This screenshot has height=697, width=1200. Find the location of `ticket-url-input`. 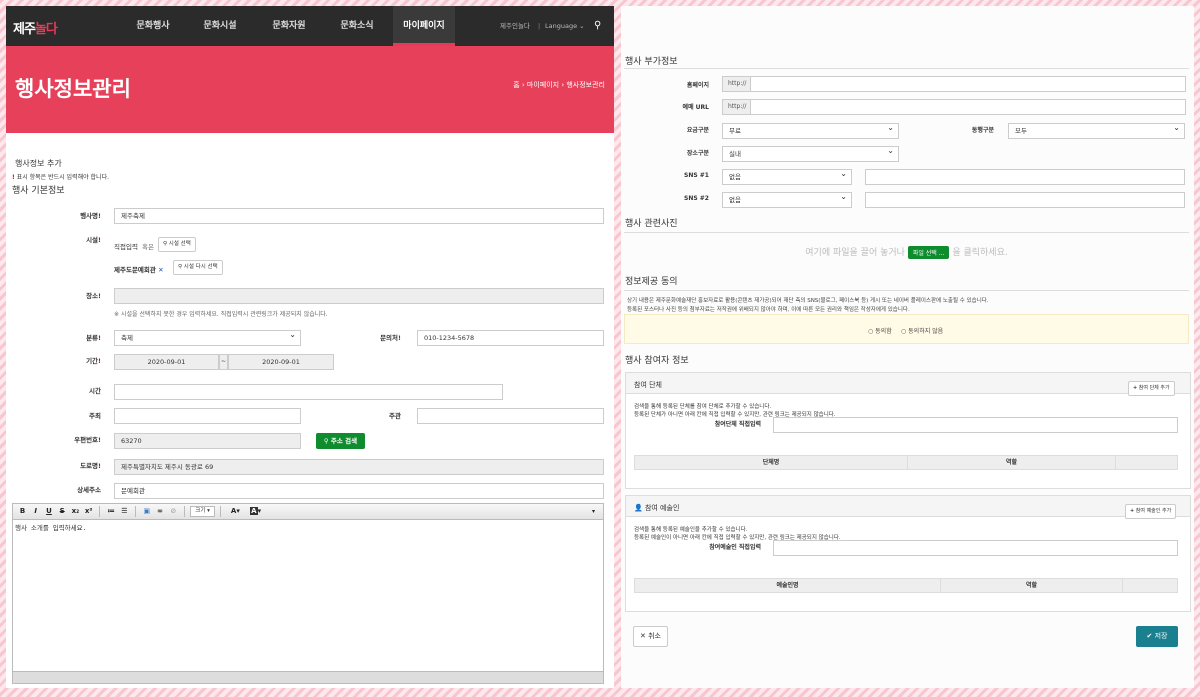

ticket-url-input is located at coordinates (968, 107).